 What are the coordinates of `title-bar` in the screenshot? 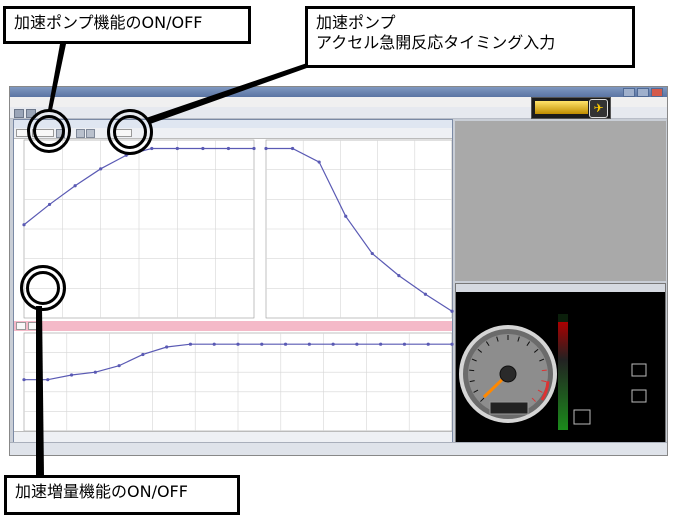 It's located at (338, 92).